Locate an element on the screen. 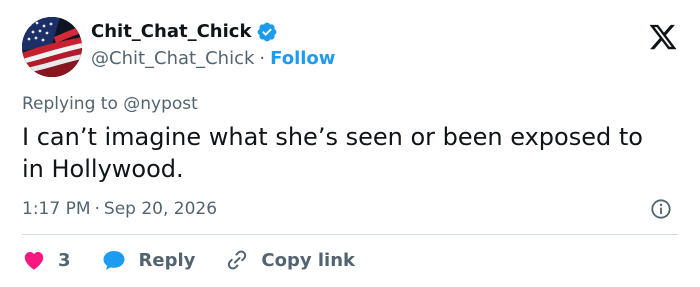  flag-avatar-image is located at coordinates (52, 47).